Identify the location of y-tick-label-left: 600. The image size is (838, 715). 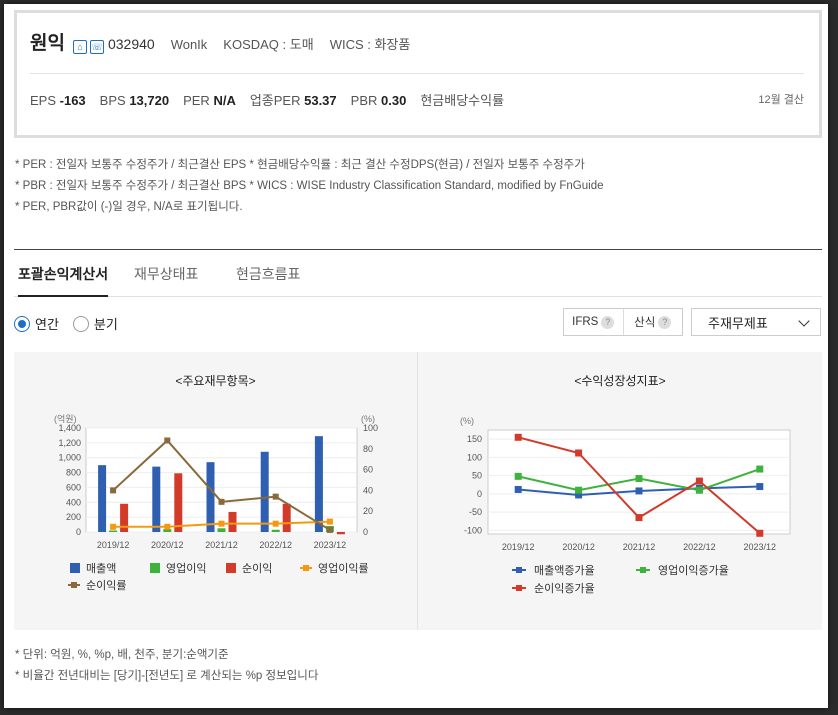
(73, 487).